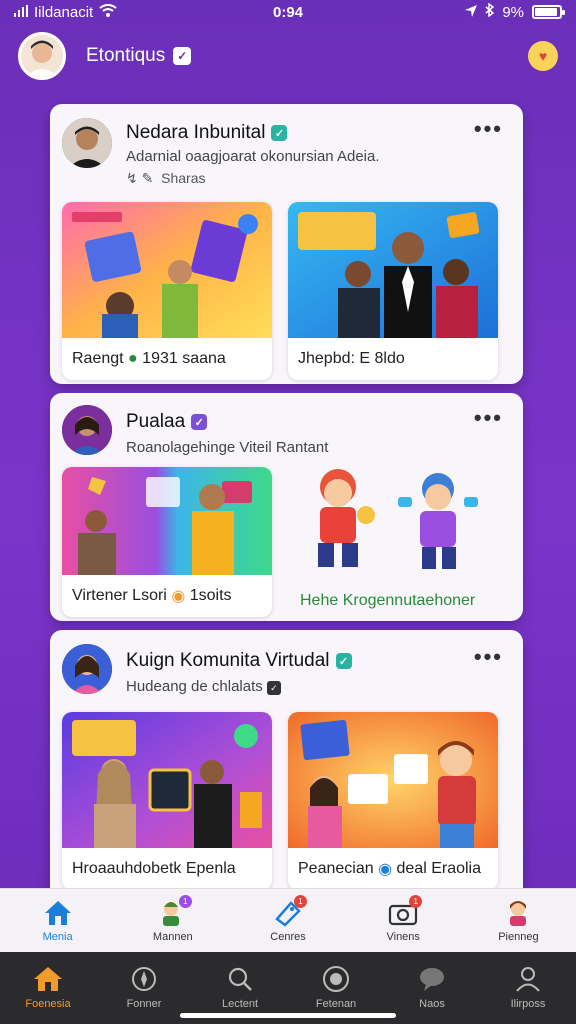 This screenshot has width=576, height=1024. What do you see at coordinates (490, 11) in the screenshot?
I see `bluetooth-icon` at bounding box center [490, 11].